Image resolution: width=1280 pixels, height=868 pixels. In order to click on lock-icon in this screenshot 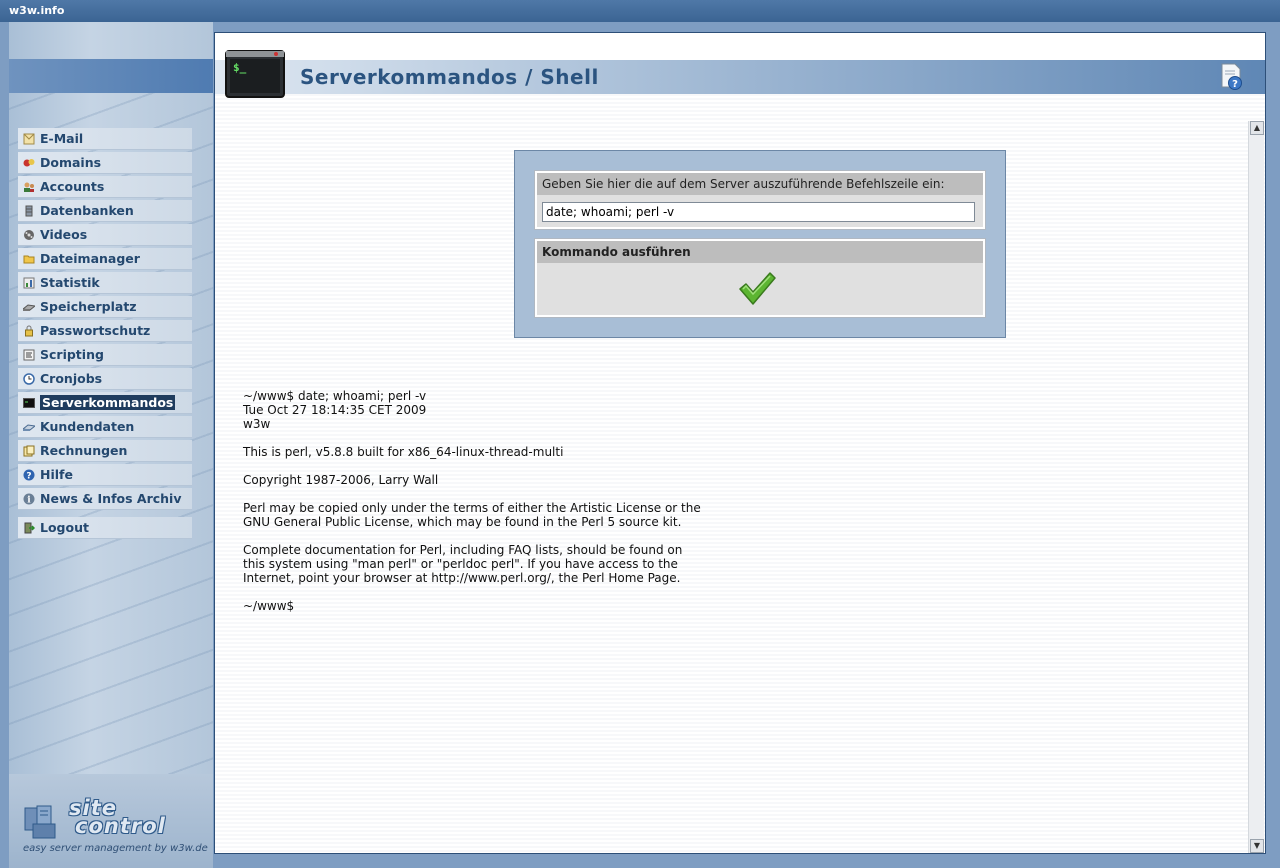, I will do `click(29, 331)`.